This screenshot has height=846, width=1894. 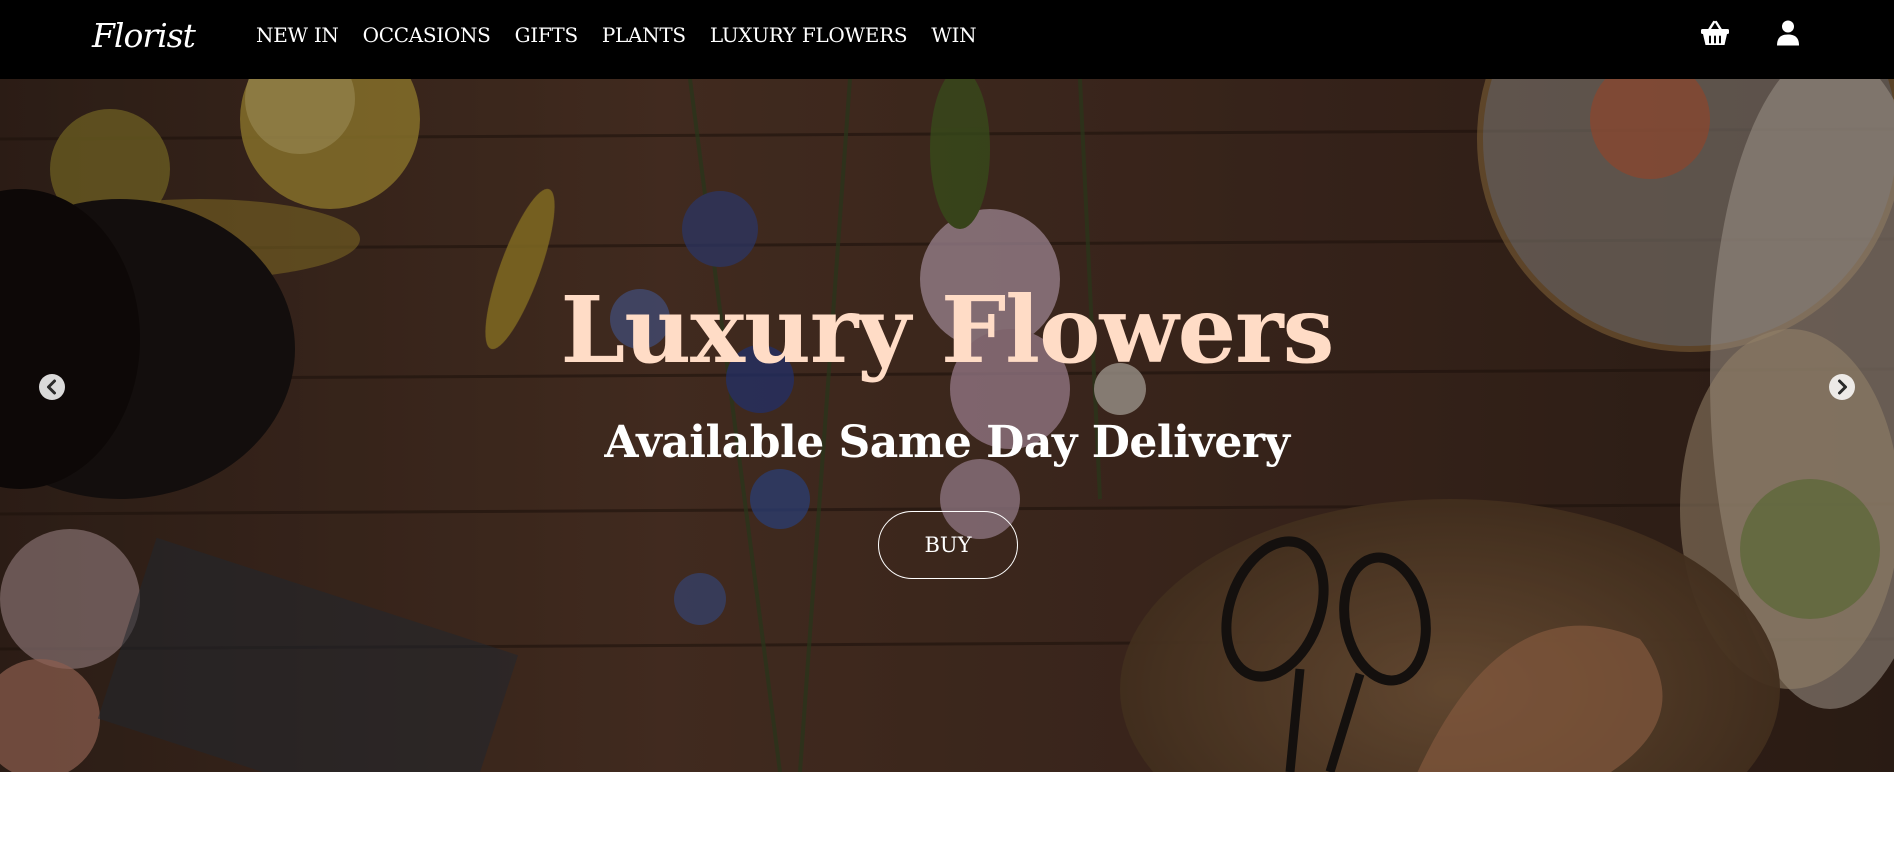 I want to click on nav-link-occasions: OCCASIONS, so click(x=427, y=35).